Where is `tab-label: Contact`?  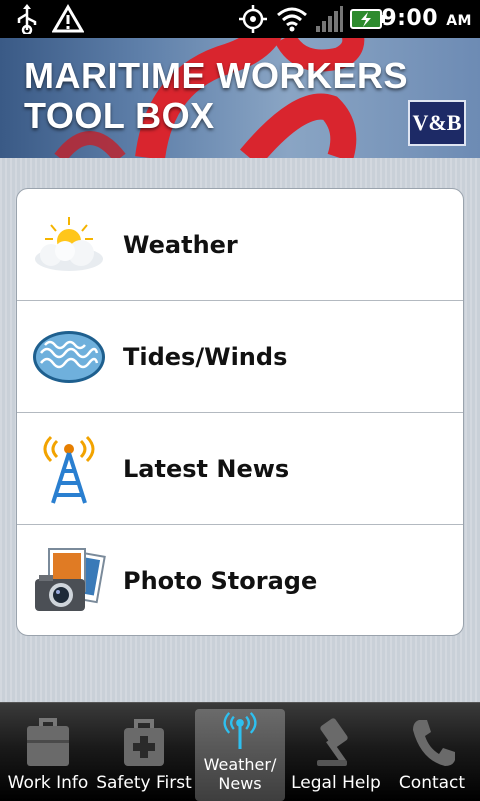 tab-label: Contact is located at coordinates (432, 783).